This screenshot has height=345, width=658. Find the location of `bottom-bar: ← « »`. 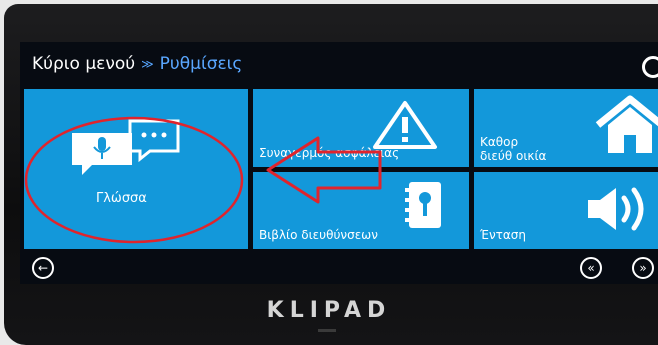

bottom-bar: ← « » is located at coordinates (339, 268).